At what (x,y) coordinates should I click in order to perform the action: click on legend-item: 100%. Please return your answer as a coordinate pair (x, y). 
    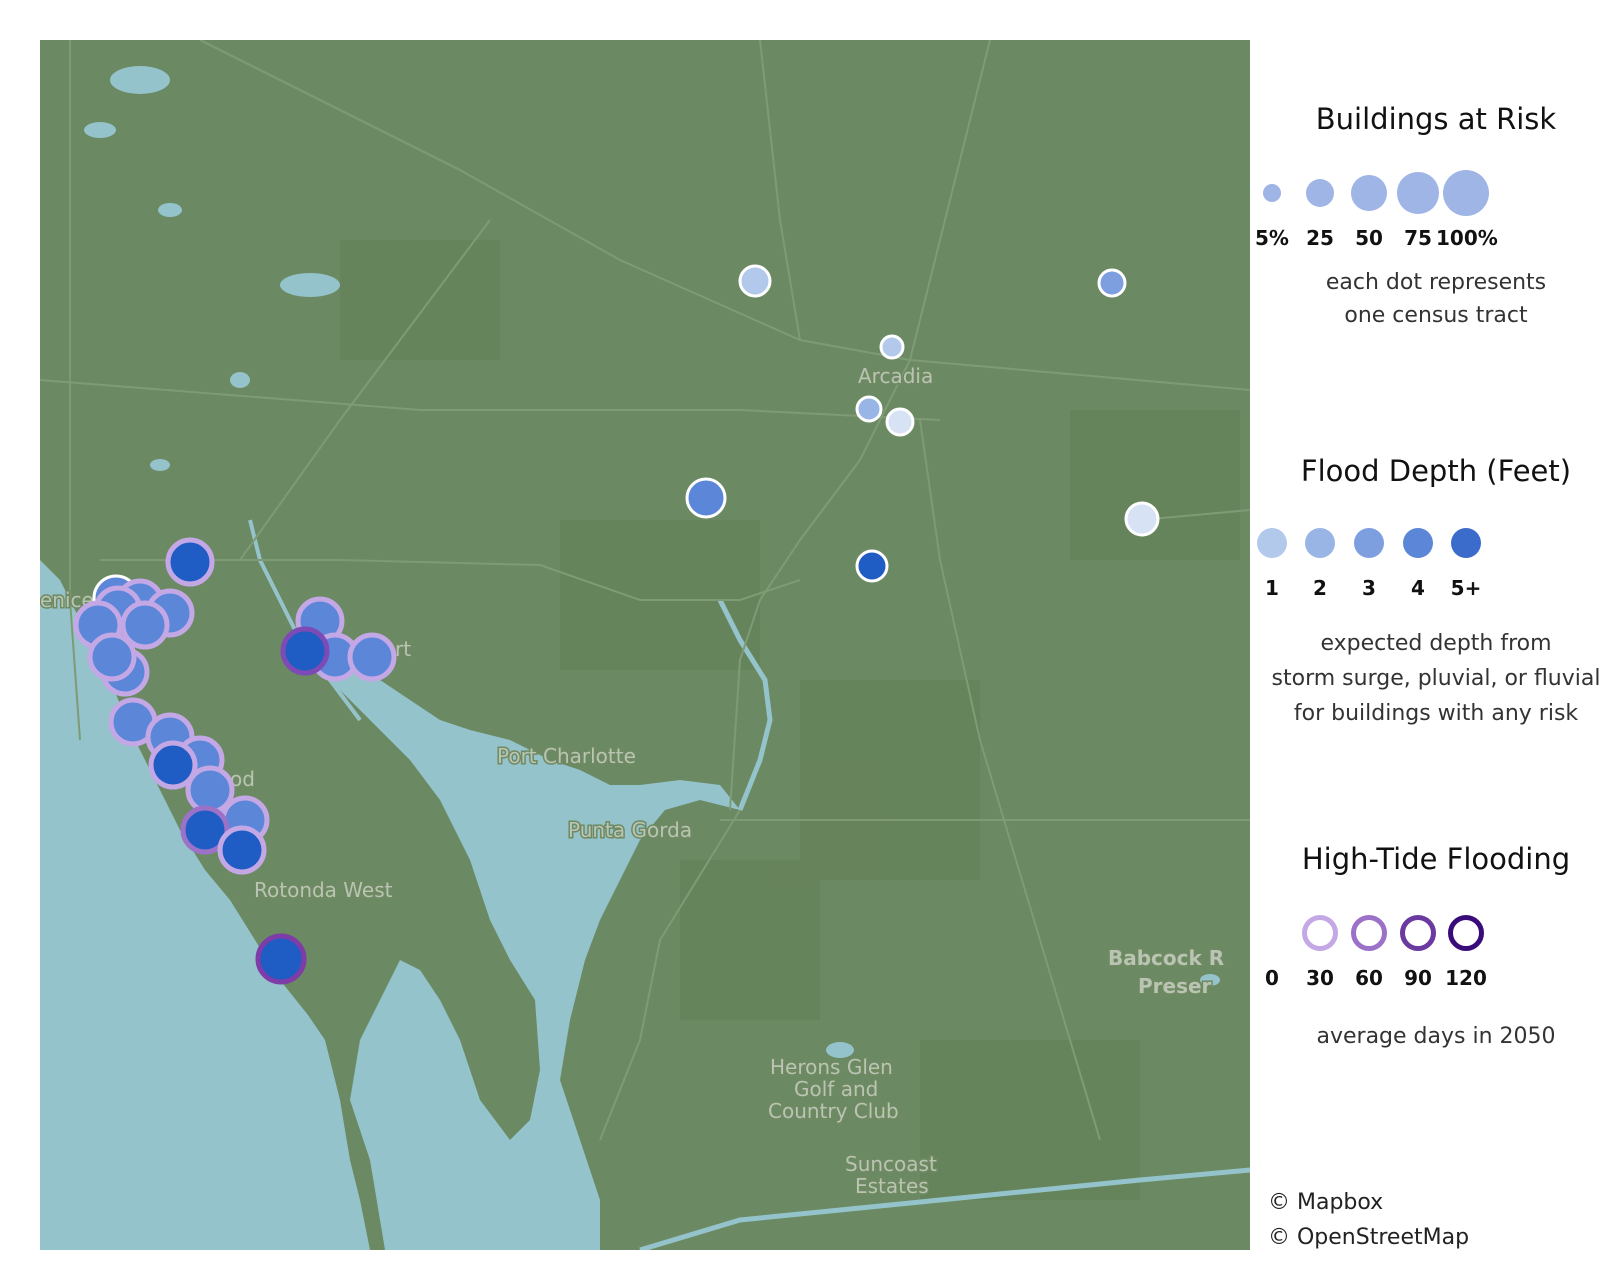
    Looking at the image, I should click on (1467, 209).